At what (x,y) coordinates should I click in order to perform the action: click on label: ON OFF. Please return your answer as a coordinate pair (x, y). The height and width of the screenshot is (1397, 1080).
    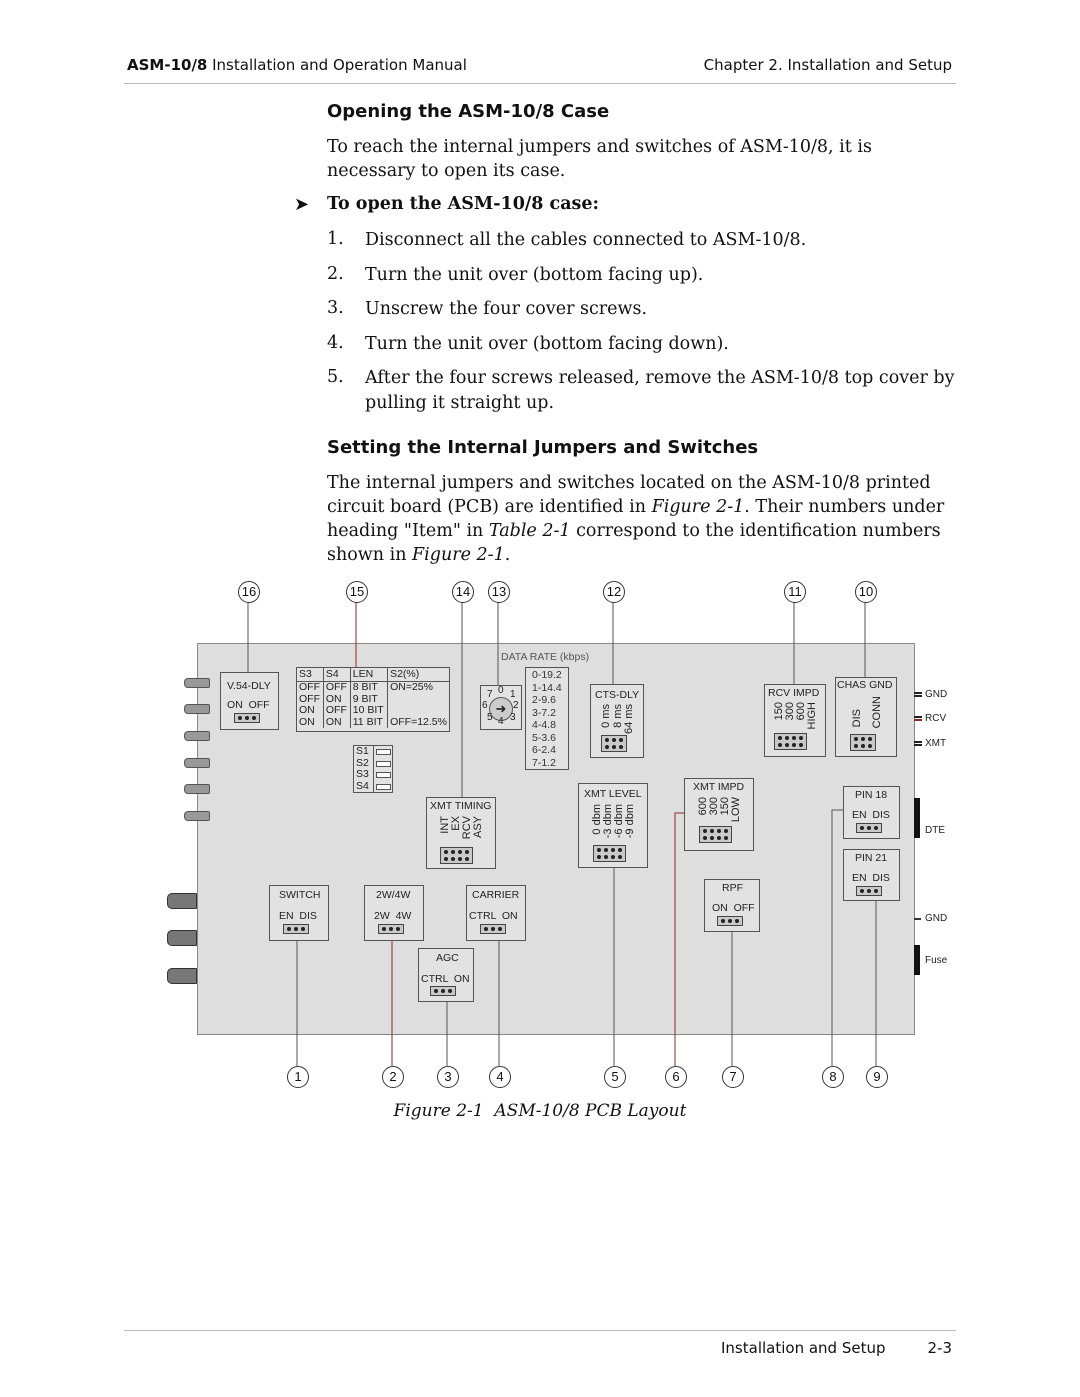
    Looking at the image, I should click on (248, 705).